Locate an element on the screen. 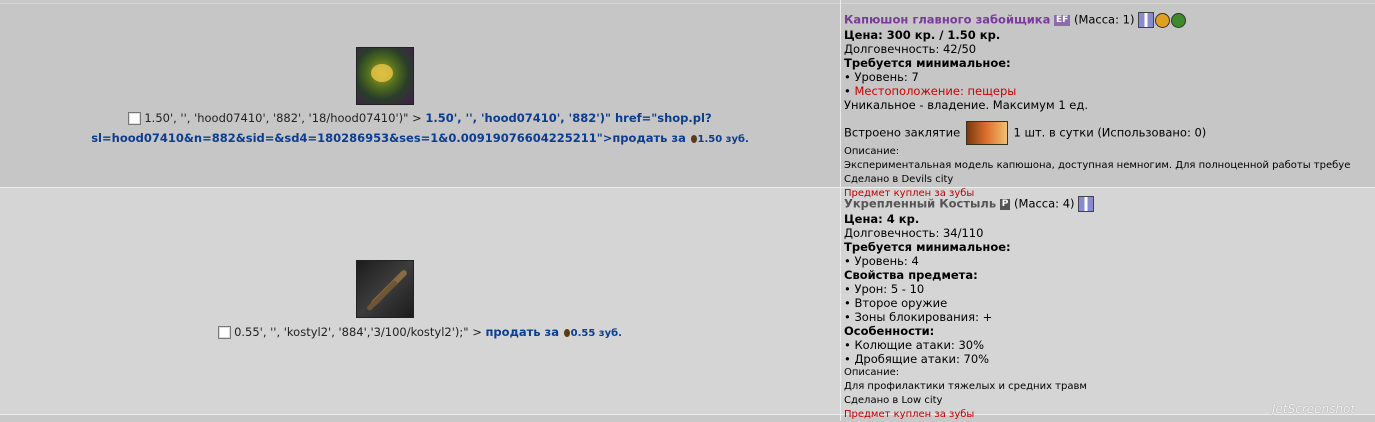 This screenshot has height=422, width=1375. item-name-crutch: Укрепленный Костыль is located at coordinates (920, 204).